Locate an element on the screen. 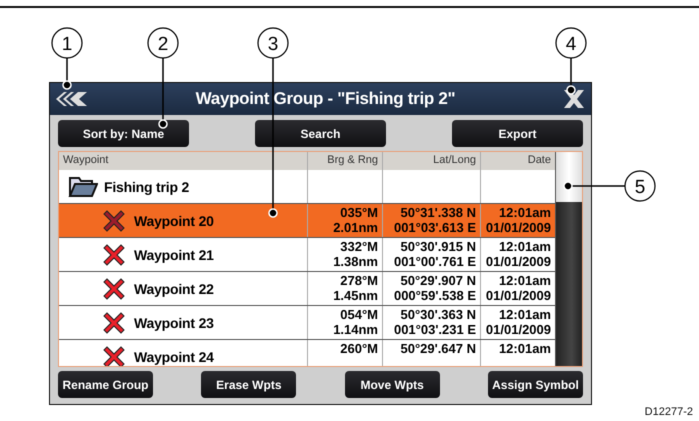  latitude-text: 50°29'.647 N is located at coordinates (438, 348).